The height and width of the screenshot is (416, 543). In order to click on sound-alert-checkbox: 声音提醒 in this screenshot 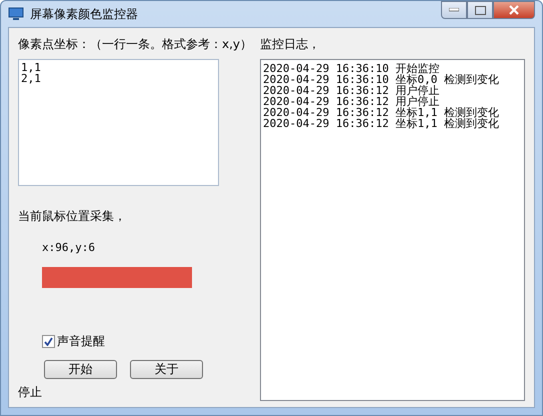, I will do `click(73, 341)`.